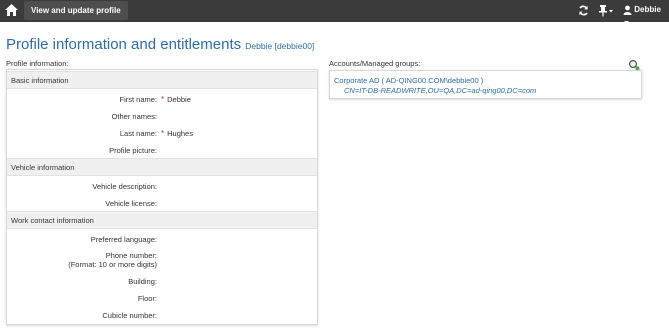  Describe the element at coordinates (131, 255) in the screenshot. I see `phone-number-label: Phone number:` at that location.